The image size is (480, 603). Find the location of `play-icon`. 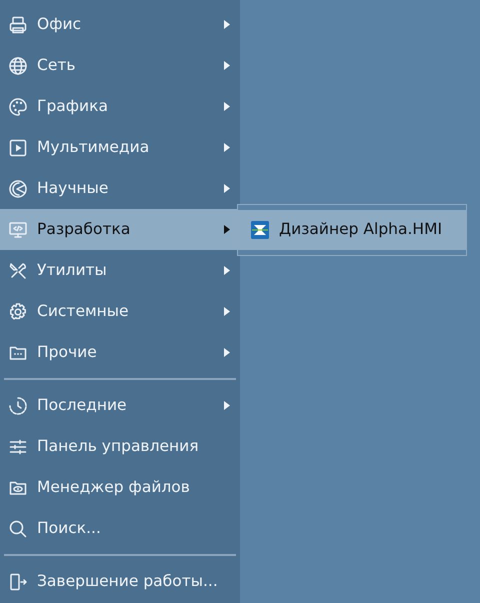

play-icon is located at coordinates (18, 148).